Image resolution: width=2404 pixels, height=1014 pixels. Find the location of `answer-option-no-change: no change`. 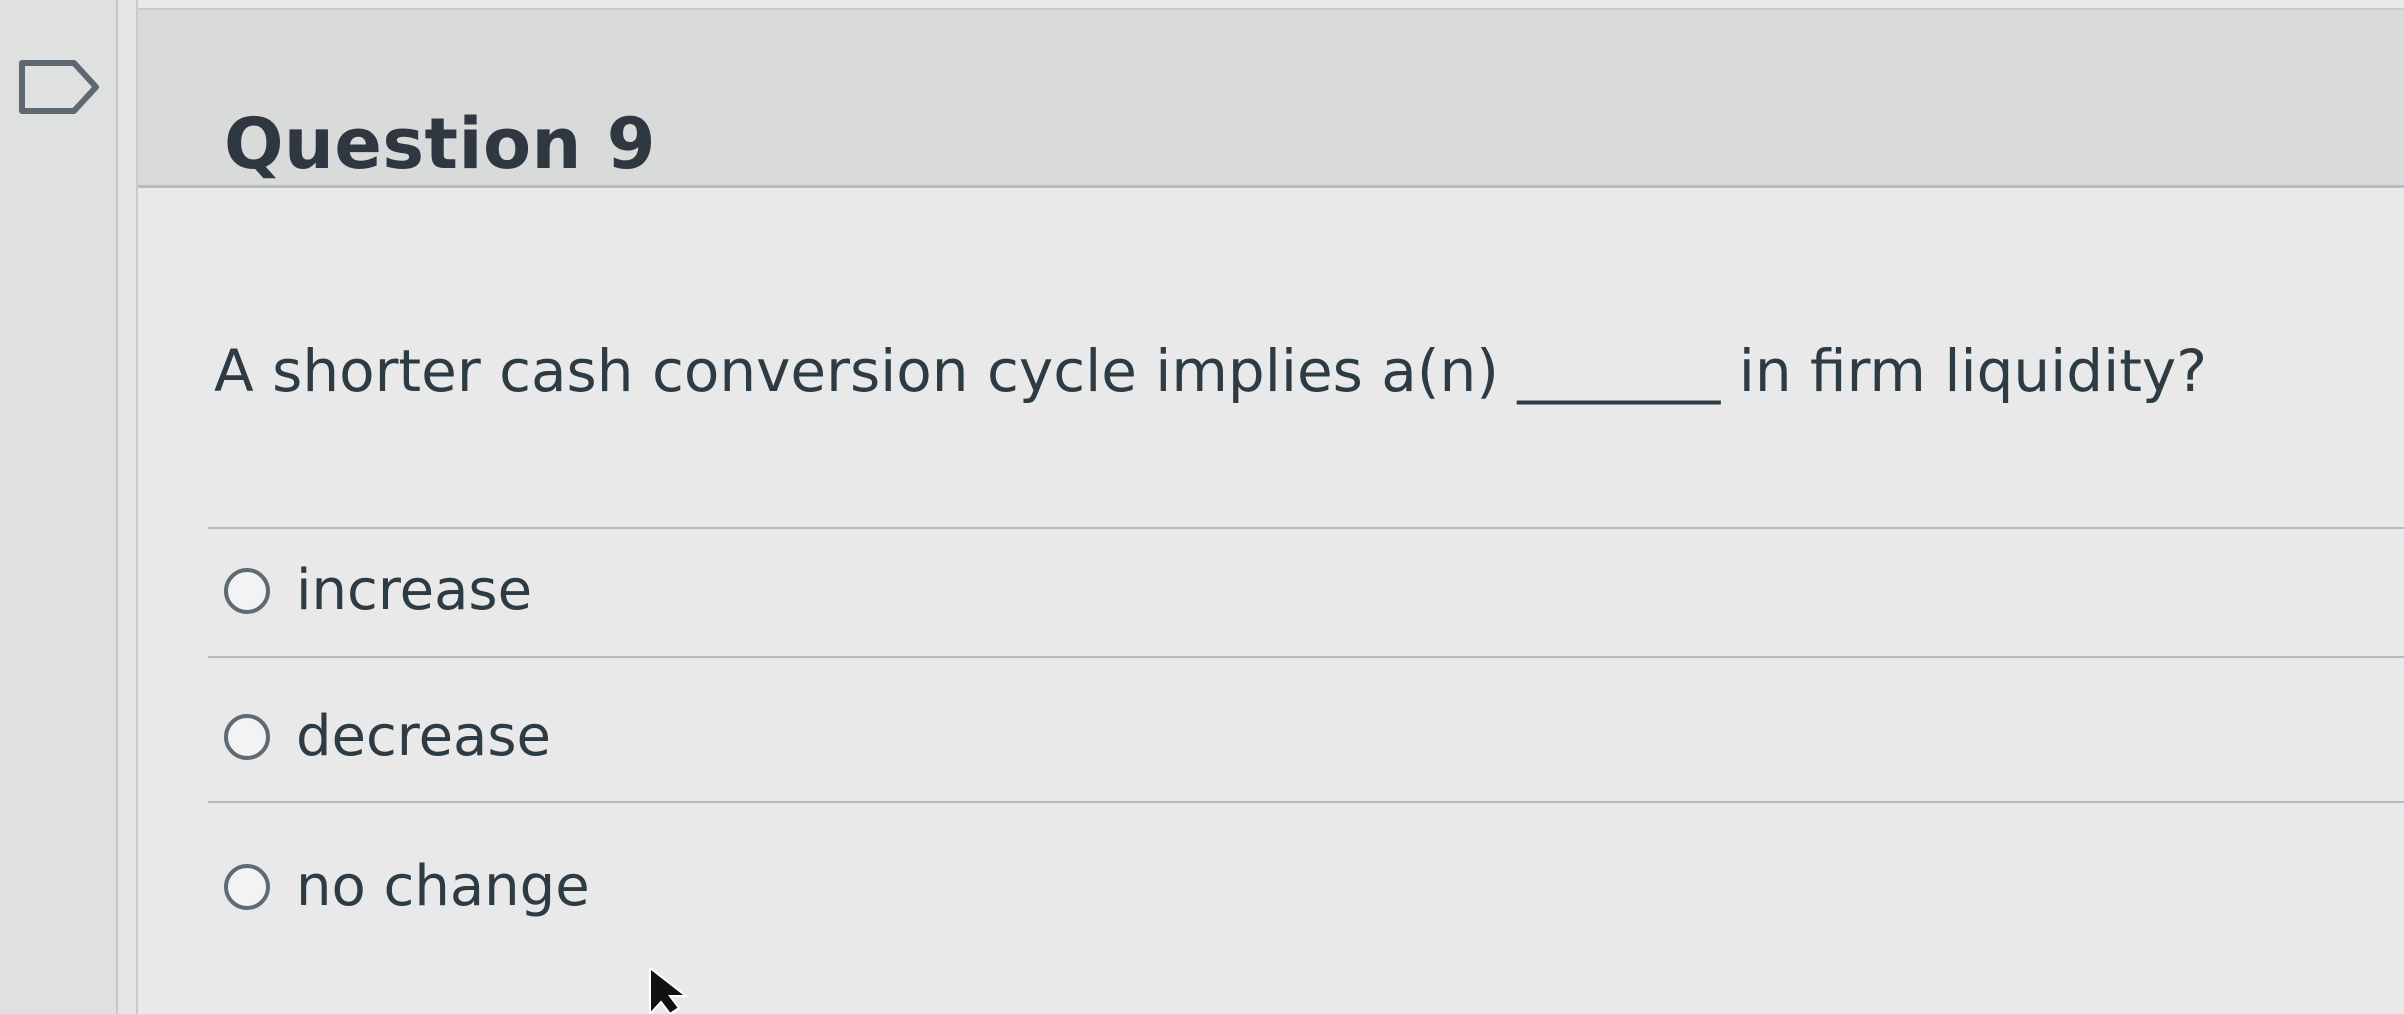

answer-option-no-change: no change is located at coordinates (824, 887).